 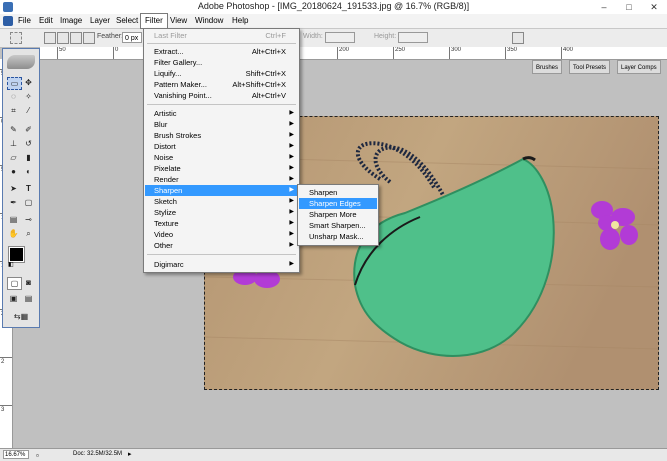 I want to click on menu-item-sharpen: Sharpen ▶, so click(x=221, y=190).